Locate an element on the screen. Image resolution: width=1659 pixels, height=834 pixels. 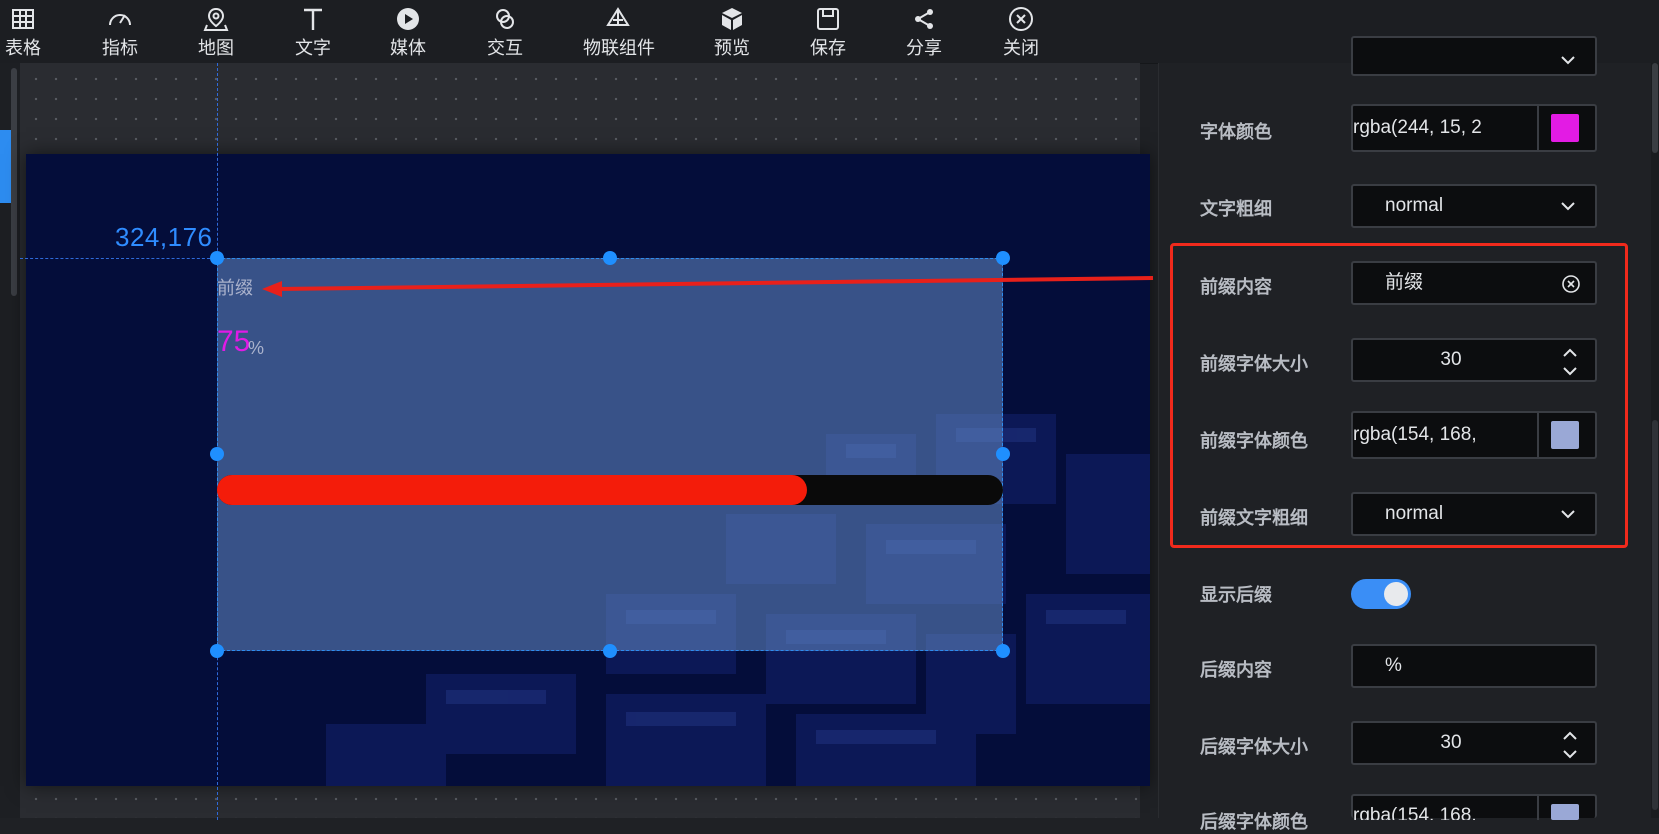
font-weight-value: normal is located at coordinates (1414, 205).